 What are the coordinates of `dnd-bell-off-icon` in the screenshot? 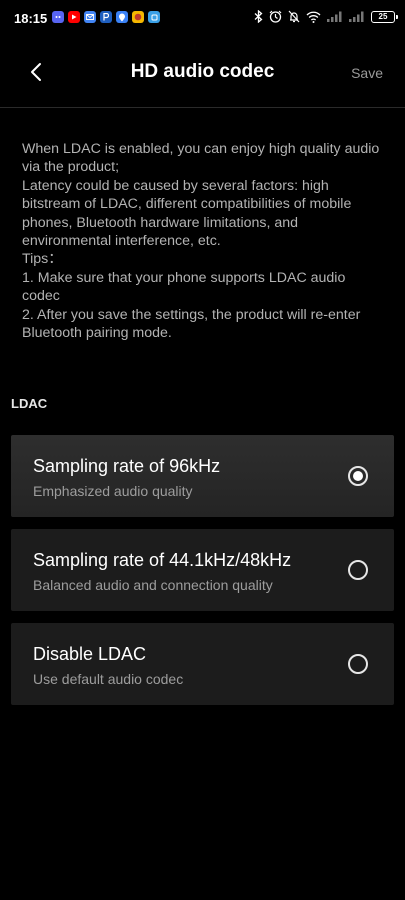 It's located at (294, 16).